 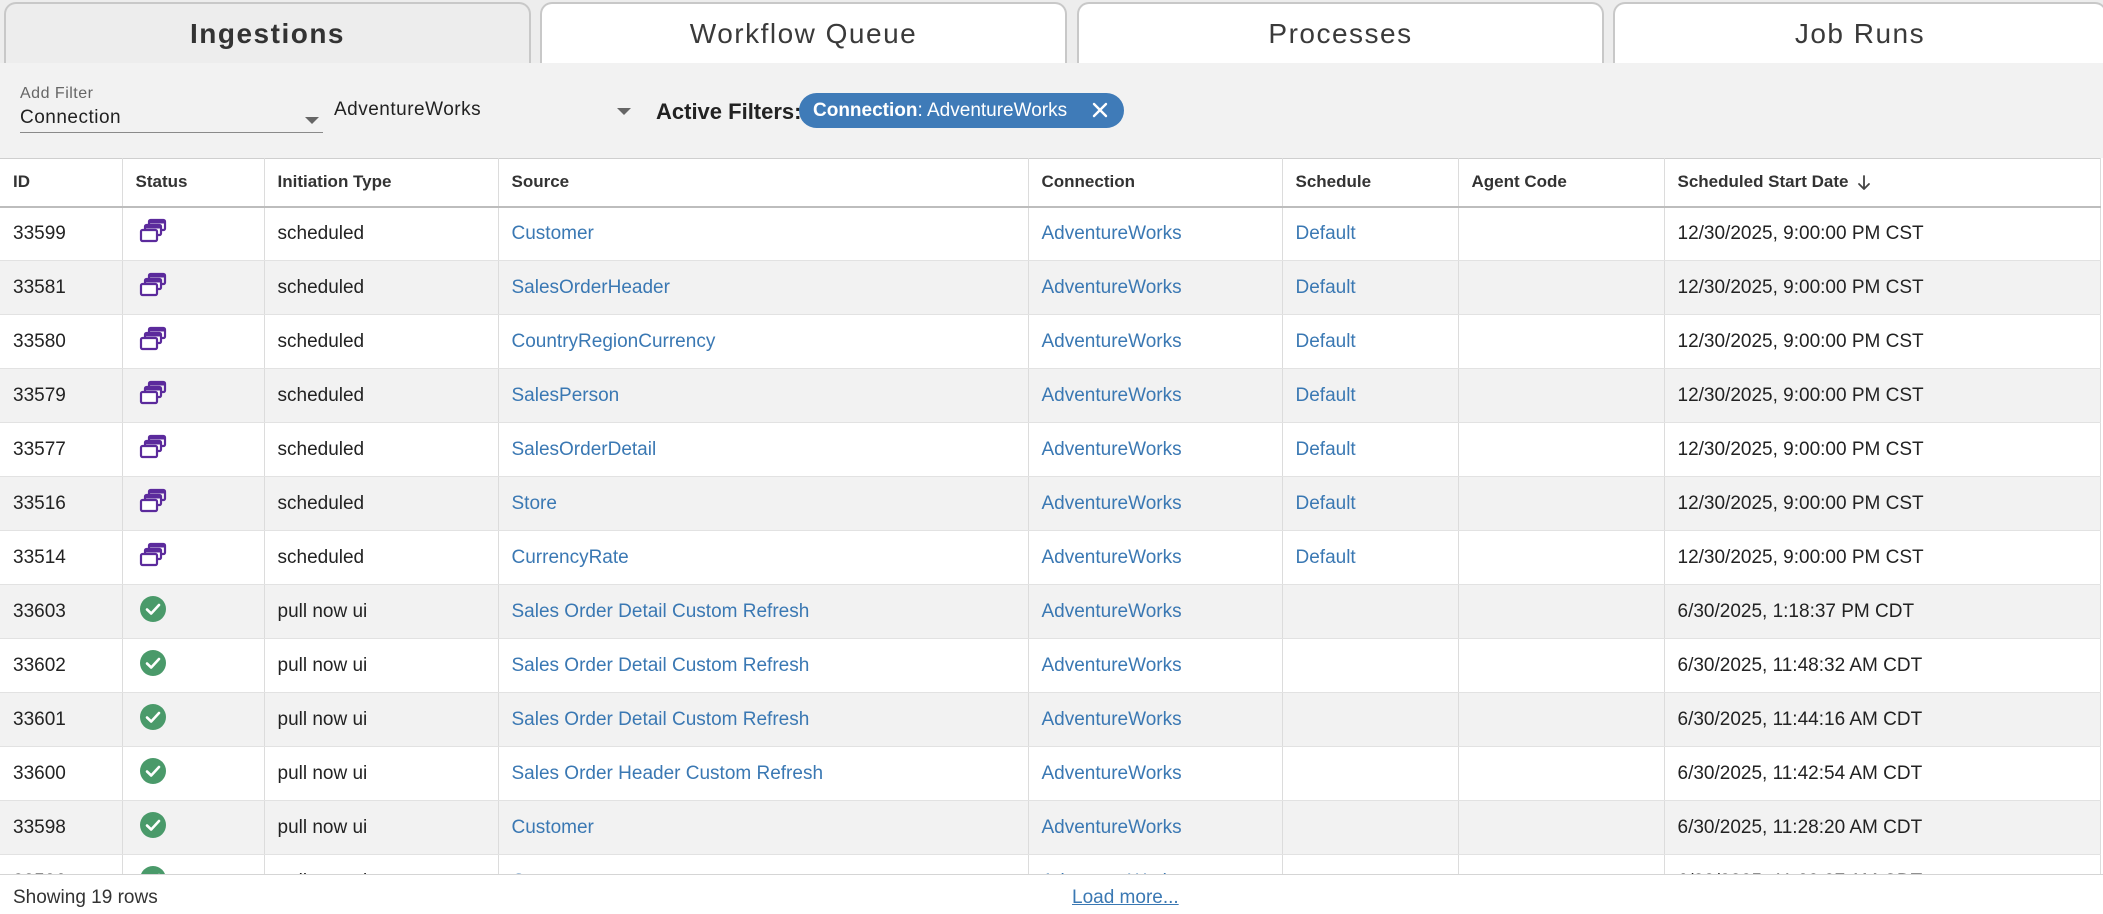 I want to click on cell-id: 33579, so click(x=61, y=395).